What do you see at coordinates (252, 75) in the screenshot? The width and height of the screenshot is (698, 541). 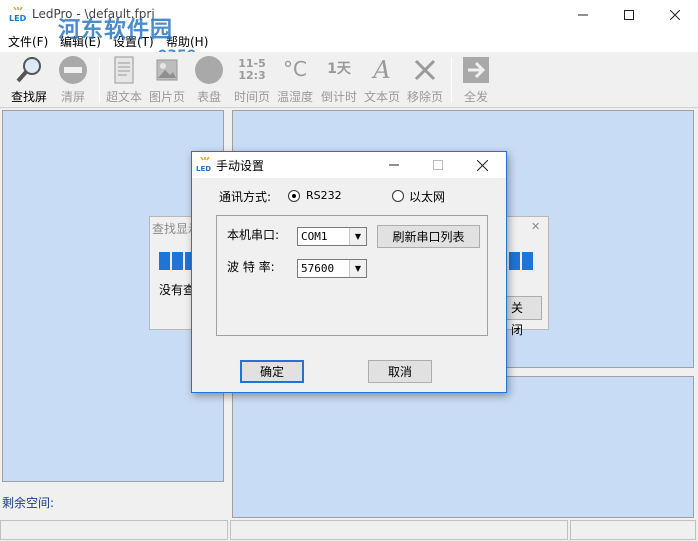 I see `time-icon-bottom: 12:3` at bounding box center [252, 75].